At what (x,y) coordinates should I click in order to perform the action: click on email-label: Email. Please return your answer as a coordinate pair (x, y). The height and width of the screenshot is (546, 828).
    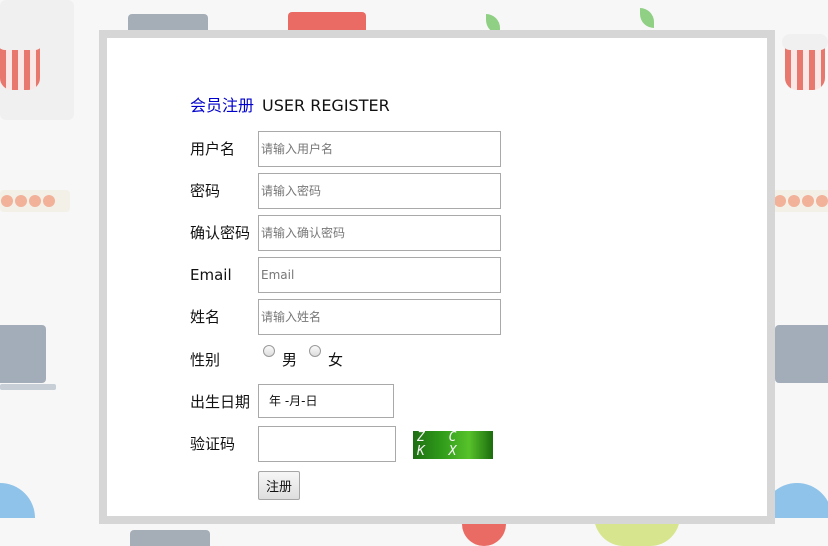
    Looking at the image, I should click on (211, 275).